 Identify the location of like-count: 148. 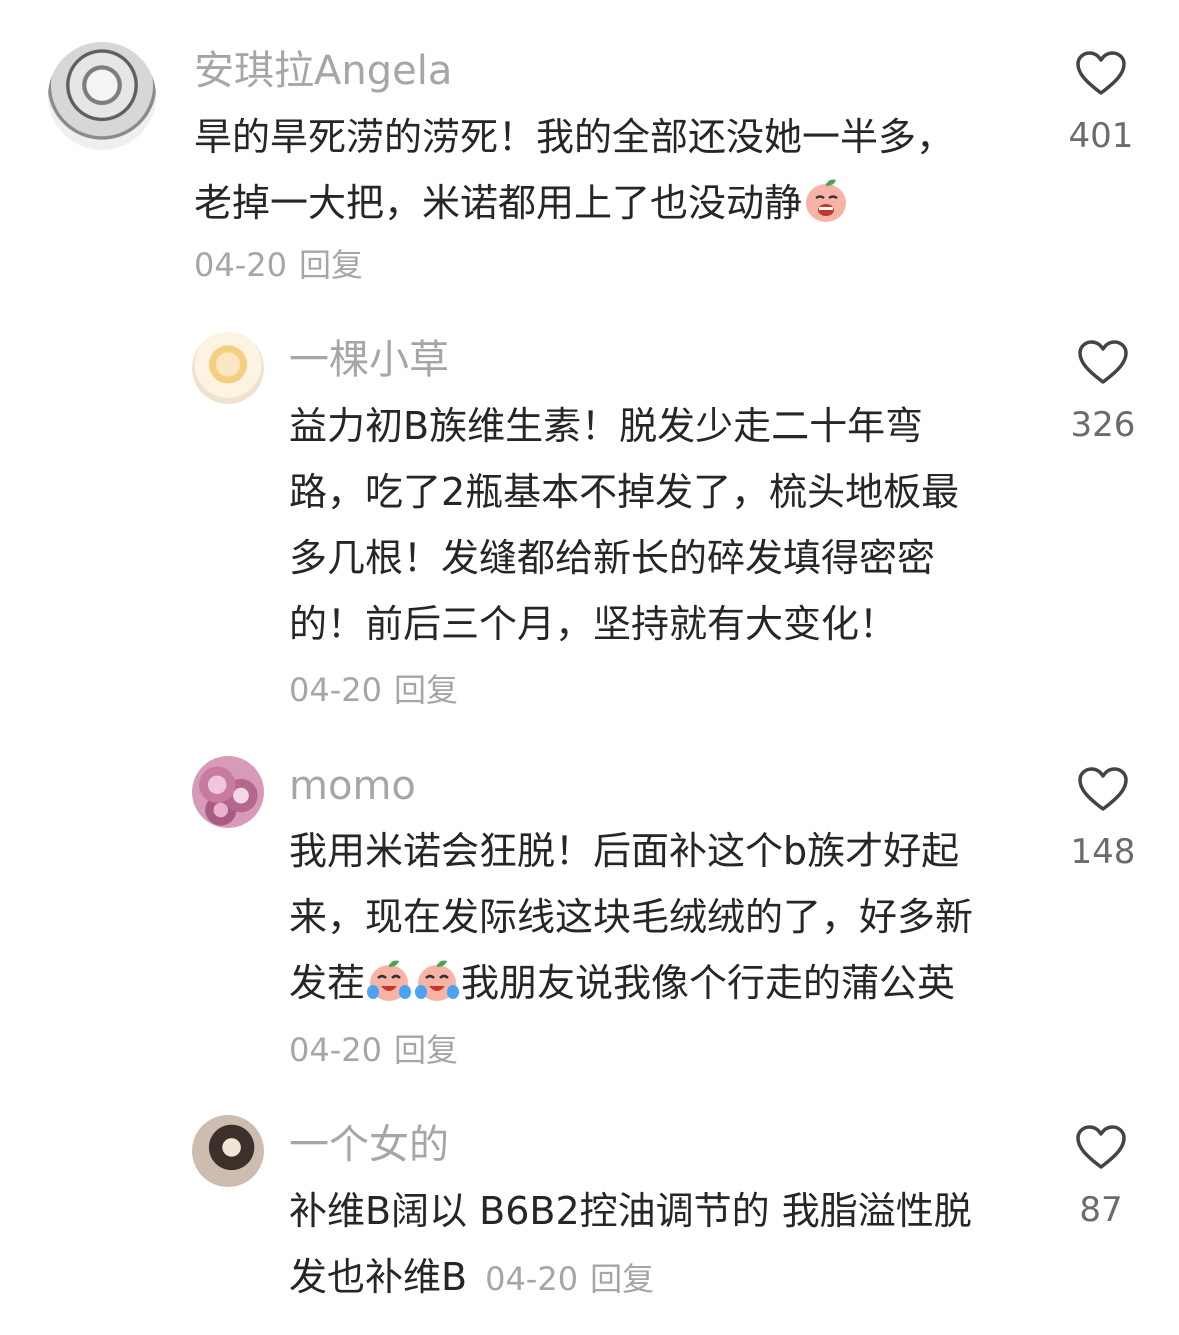
(1103, 852).